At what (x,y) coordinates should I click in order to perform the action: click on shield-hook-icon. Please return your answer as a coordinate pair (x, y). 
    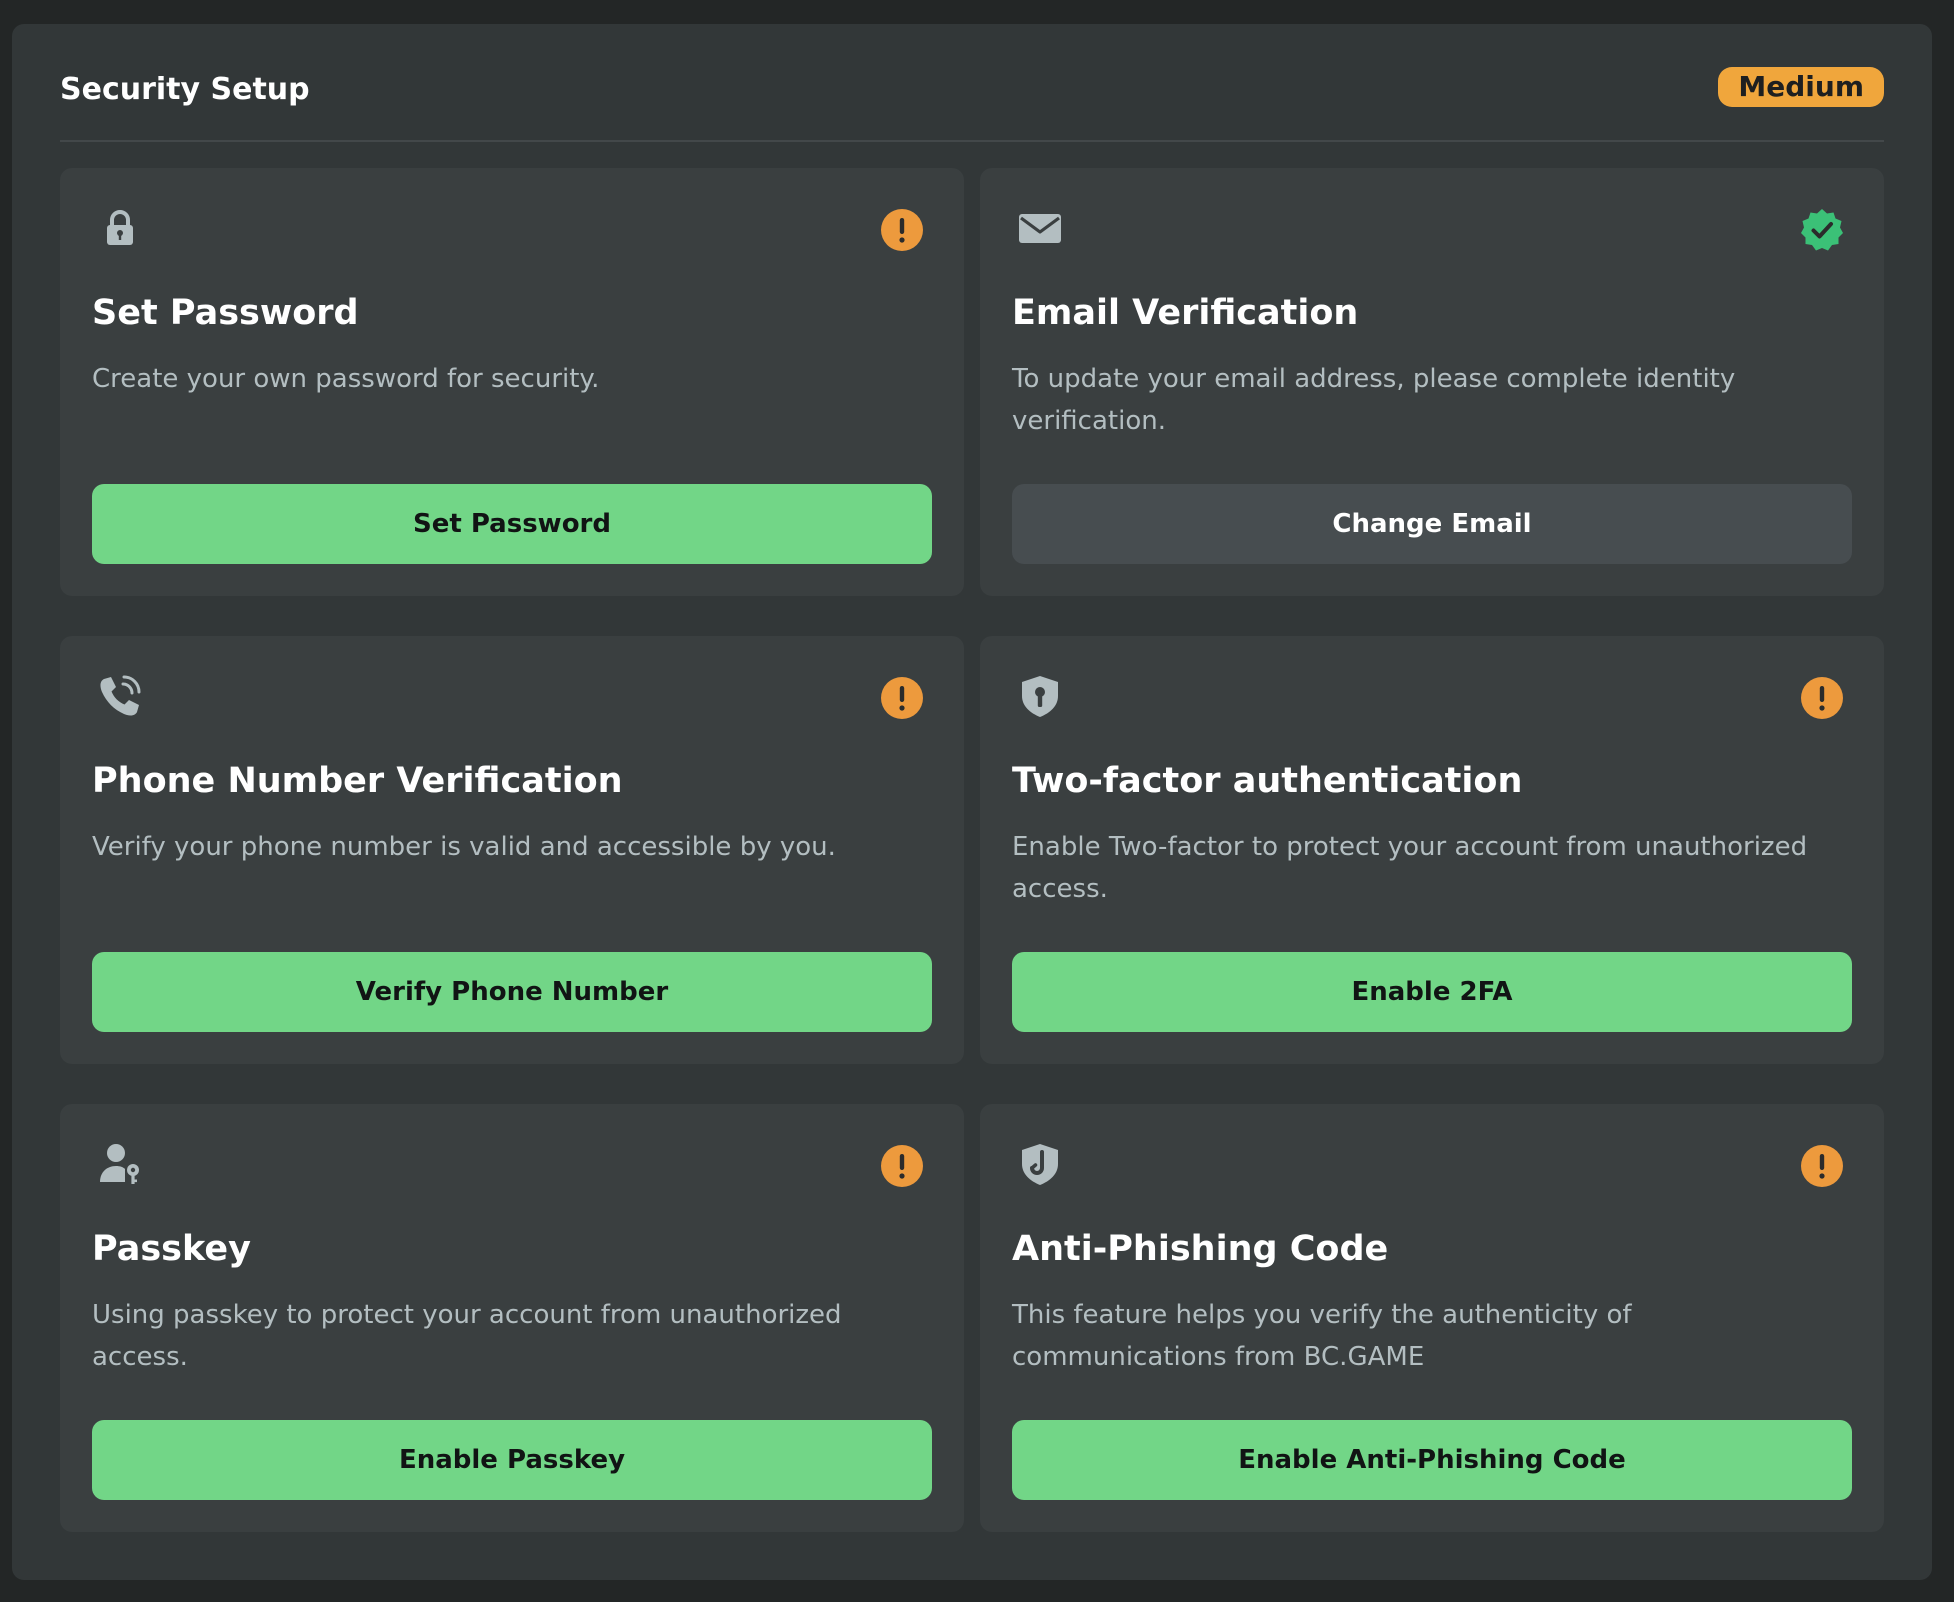
    Looking at the image, I should click on (1040, 1164).